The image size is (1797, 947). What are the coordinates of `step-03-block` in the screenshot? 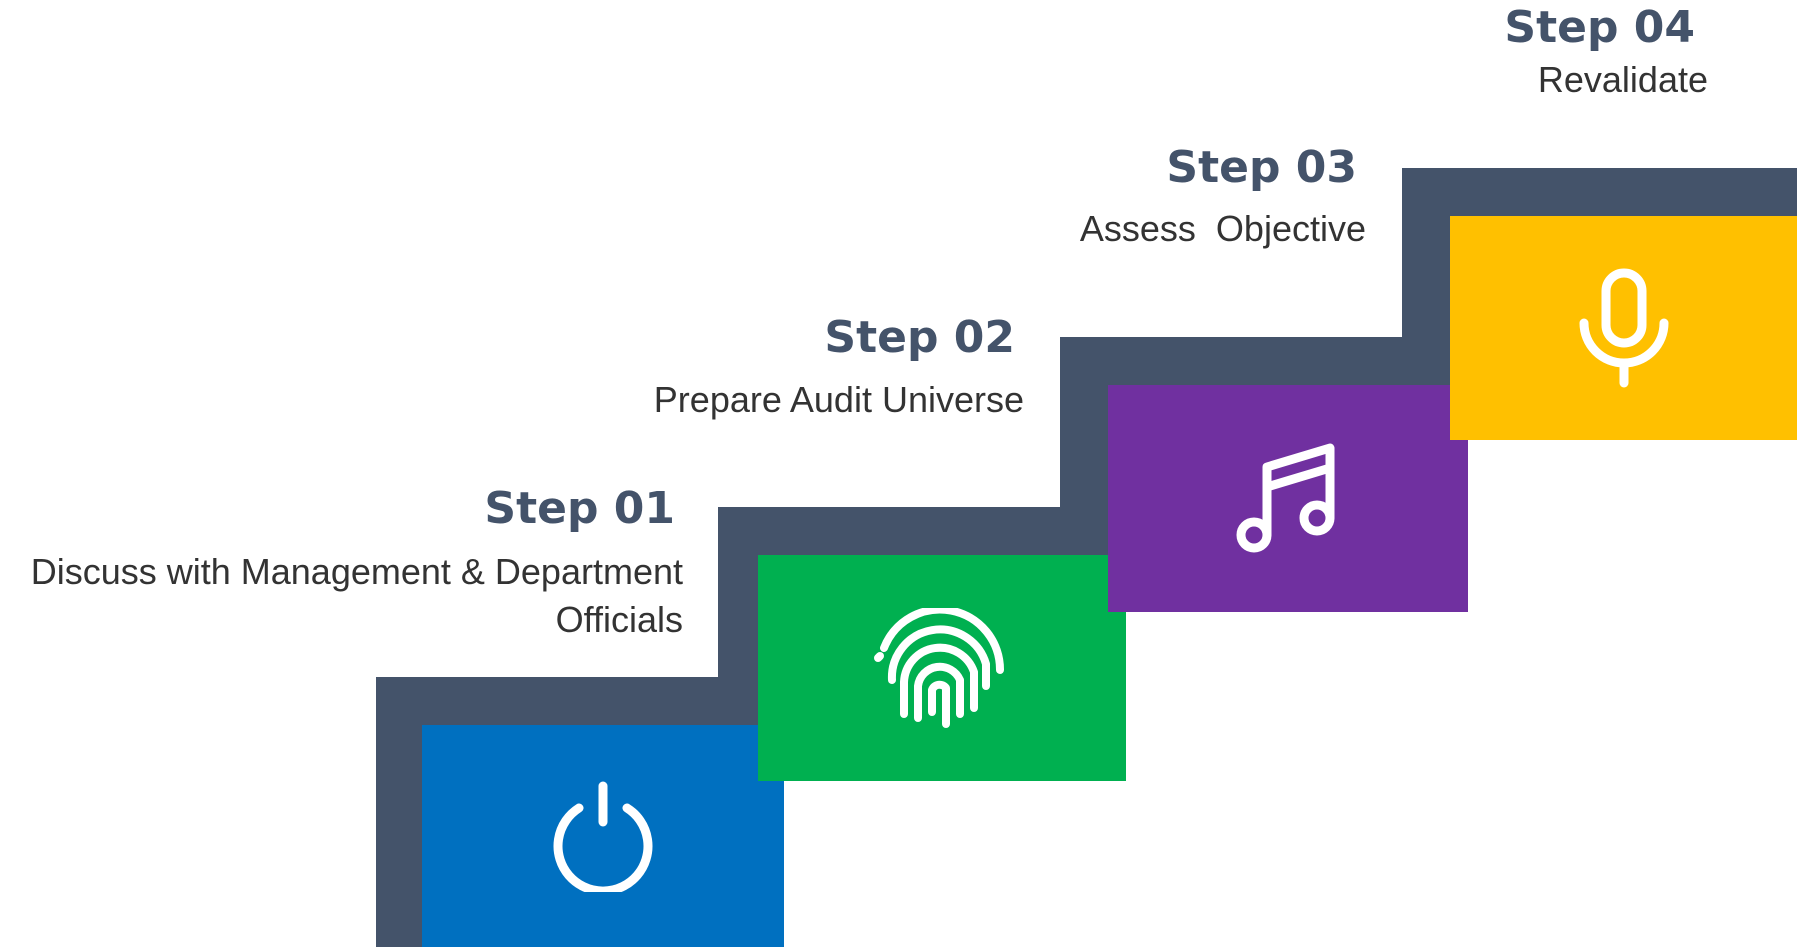 It's located at (1288, 498).